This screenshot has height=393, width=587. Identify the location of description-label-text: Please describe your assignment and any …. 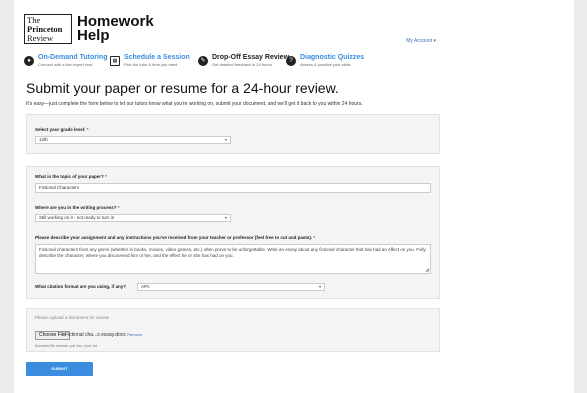
(174, 237).